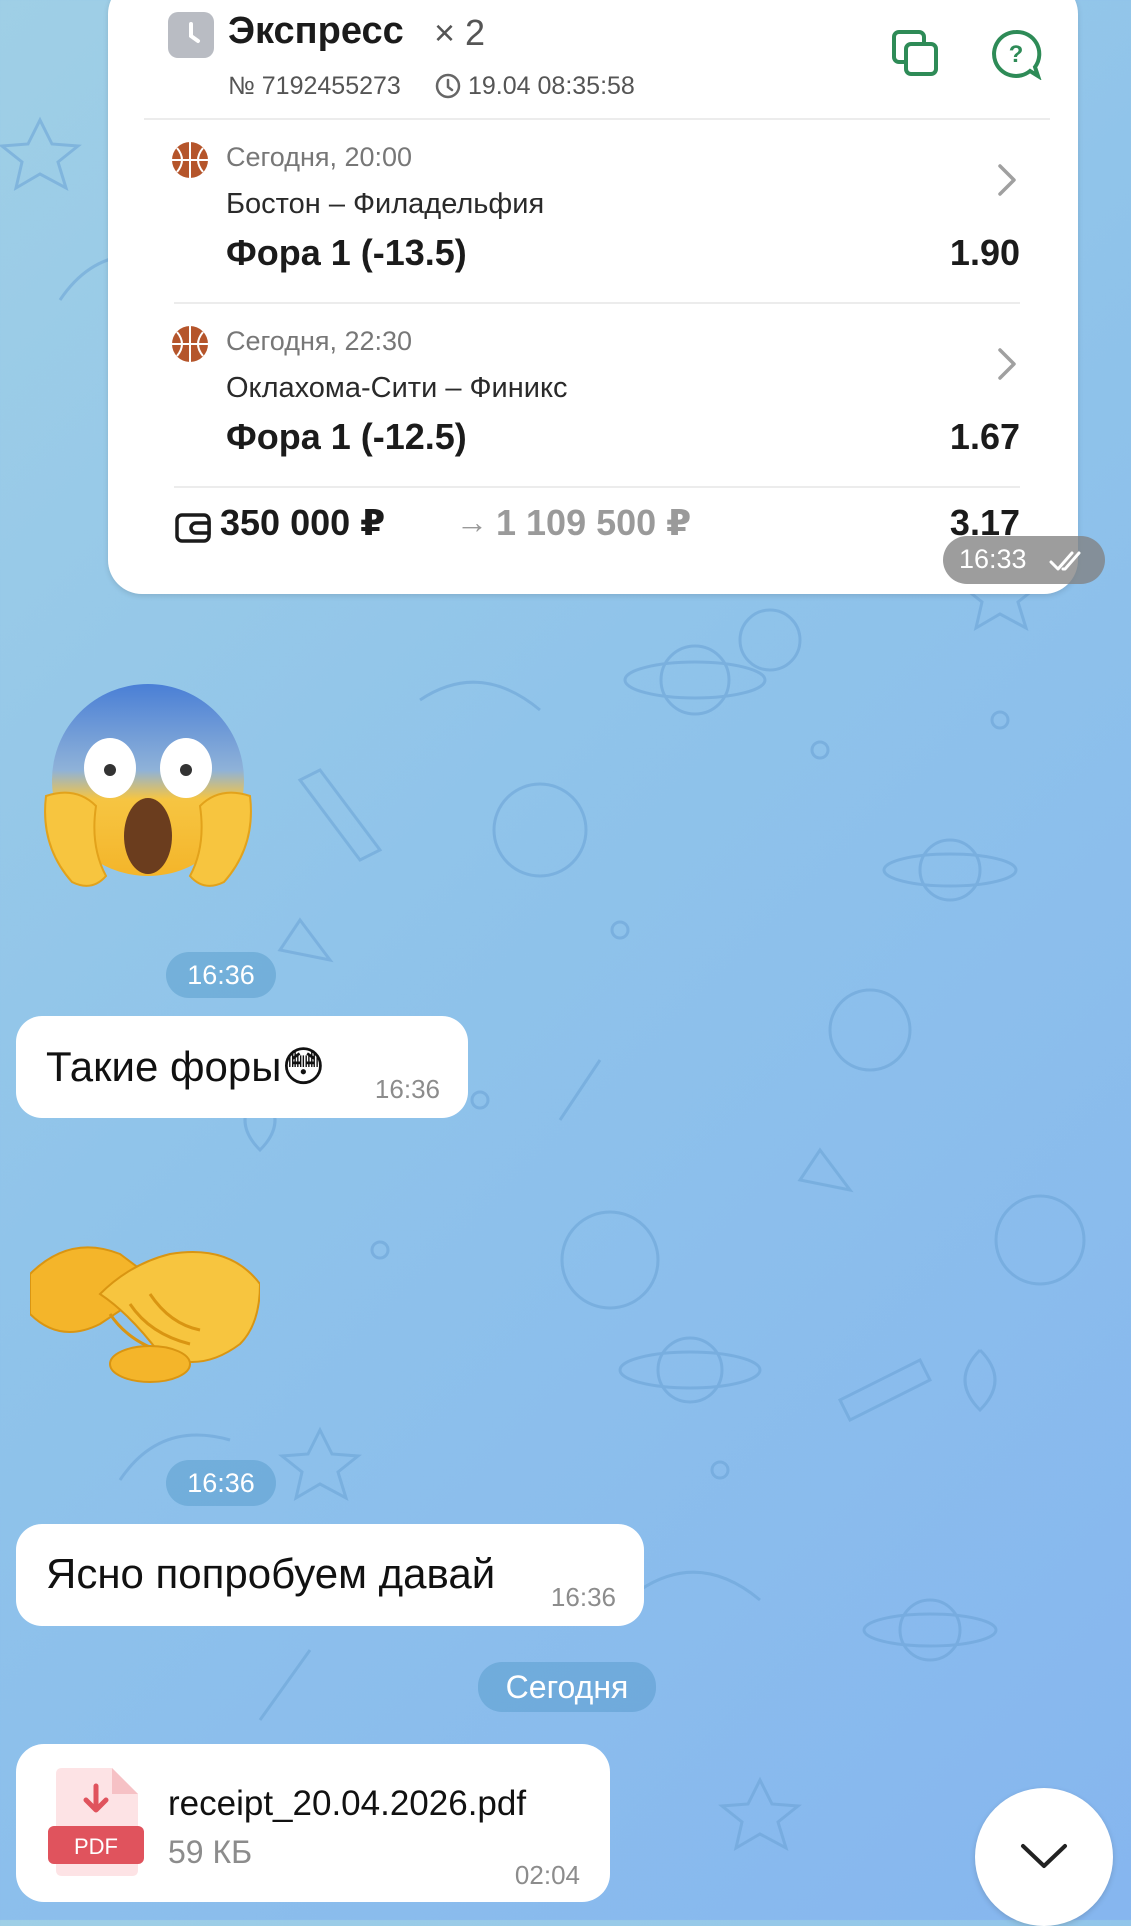  I want to click on handshake-emoji, so click(145, 1309).